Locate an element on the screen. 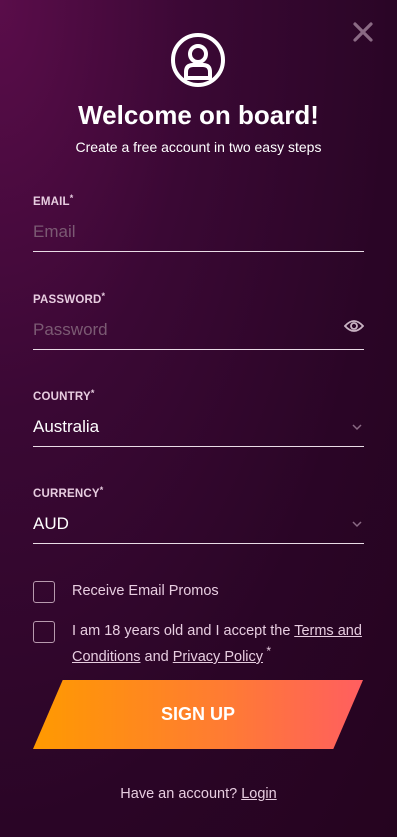 The width and height of the screenshot is (397, 837). page-subtitle: Create a free account in two easy steps is located at coordinates (198, 147).